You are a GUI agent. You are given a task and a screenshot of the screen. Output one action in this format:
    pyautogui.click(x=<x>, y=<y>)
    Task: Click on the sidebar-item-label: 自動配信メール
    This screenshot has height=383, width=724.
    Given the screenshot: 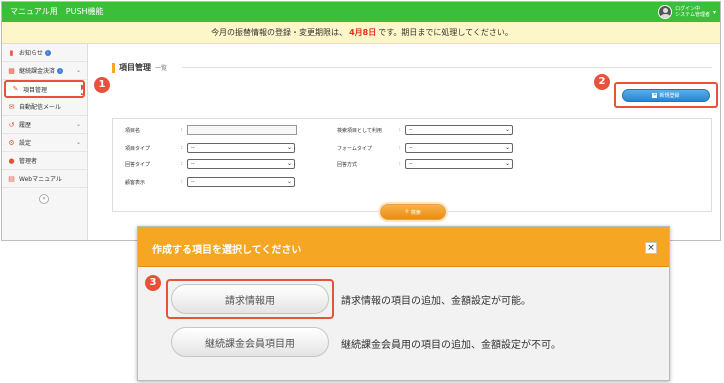 What is the action you would take?
    pyautogui.click(x=40, y=107)
    